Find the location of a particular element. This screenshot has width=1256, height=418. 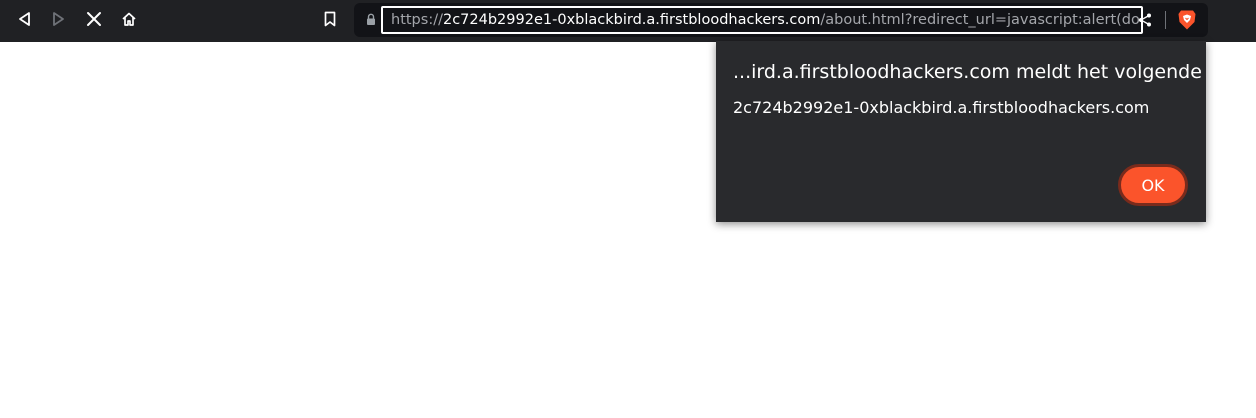

url-scheme: https:// is located at coordinates (417, 20).